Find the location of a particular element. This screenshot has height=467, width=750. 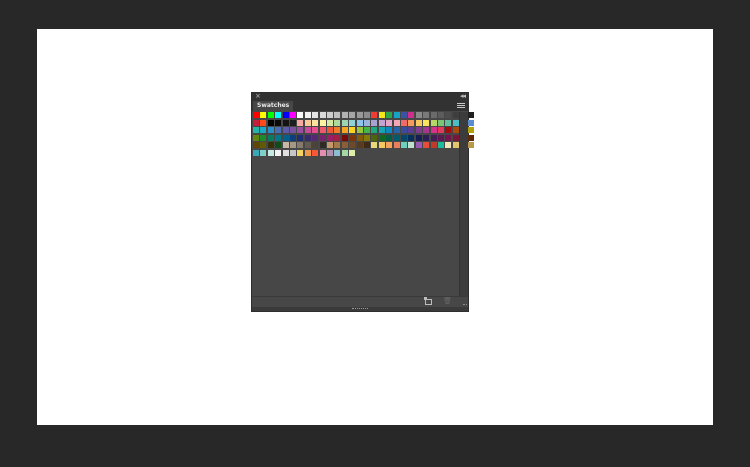

close-icon: × is located at coordinates (258, 96).